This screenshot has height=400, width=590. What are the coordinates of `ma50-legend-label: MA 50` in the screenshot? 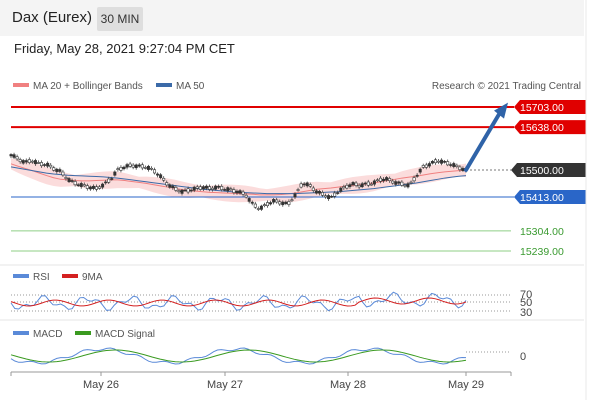 It's located at (190, 86).